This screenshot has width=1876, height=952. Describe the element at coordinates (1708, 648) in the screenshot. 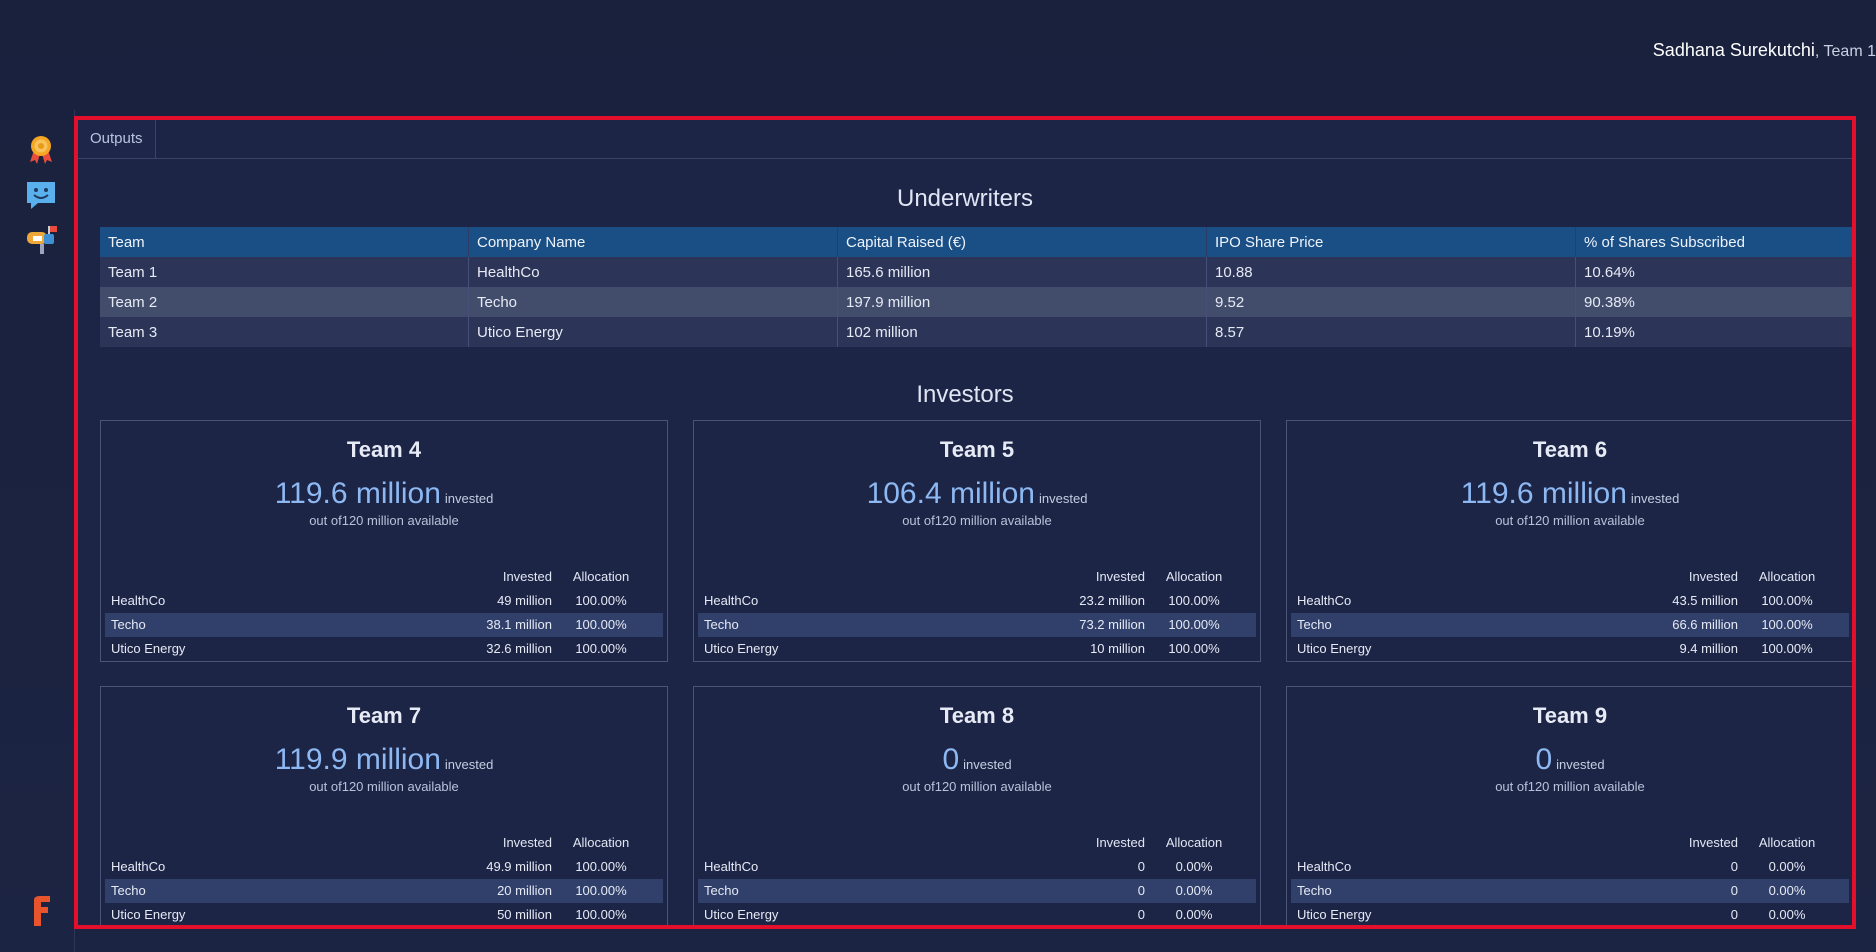

I see `invested-amount: 9.4 million` at that location.